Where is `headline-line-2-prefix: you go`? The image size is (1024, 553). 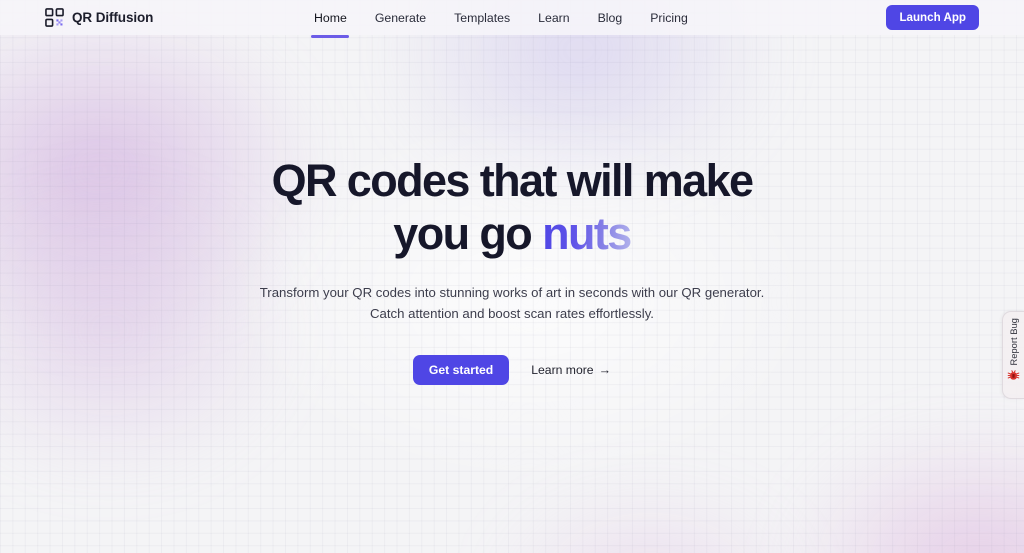
headline-line-2-prefix: you go is located at coordinates (468, 233).